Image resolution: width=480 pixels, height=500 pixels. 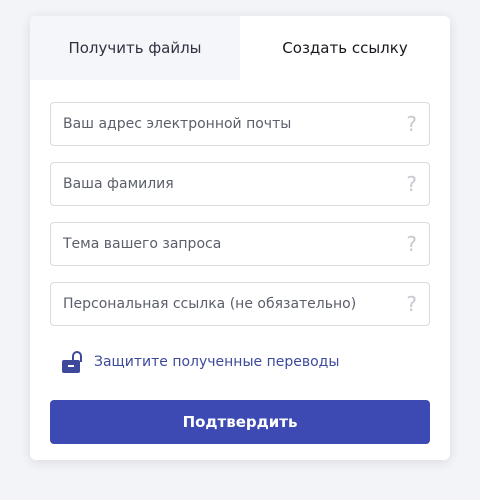 I want to click on lock-icon, so click(x=73, y=362).